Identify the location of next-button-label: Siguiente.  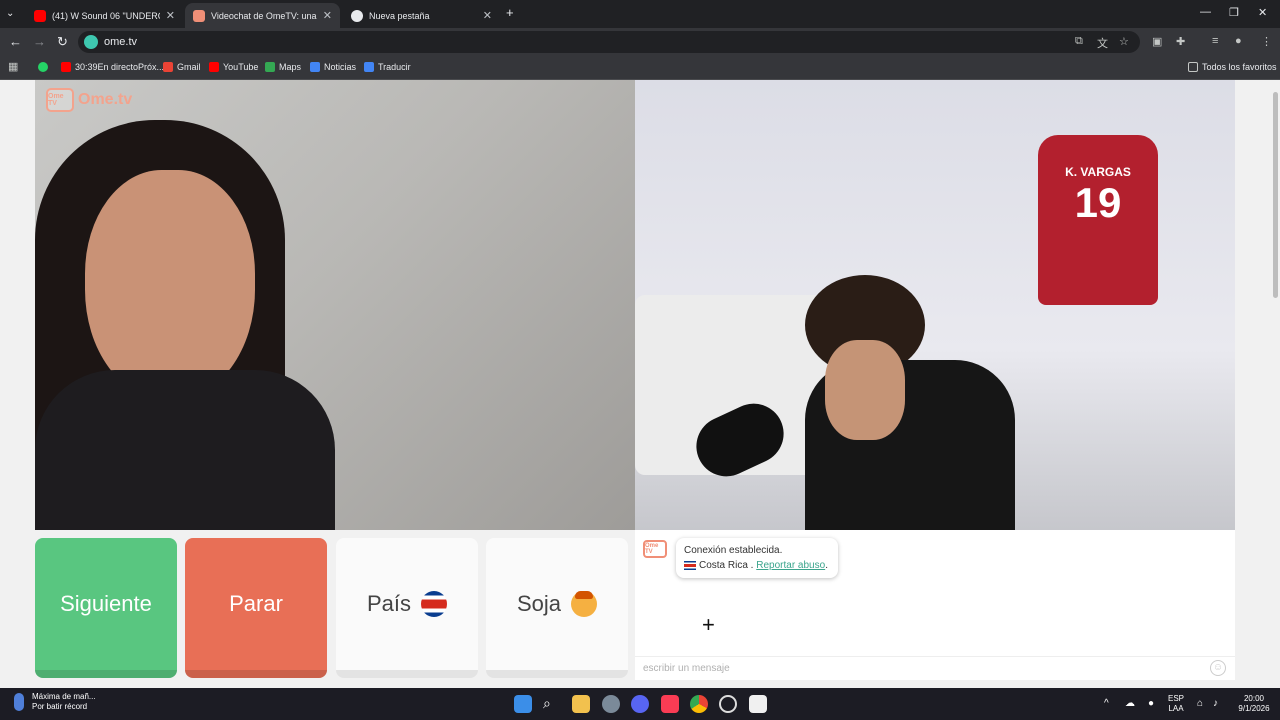
(106, 603).